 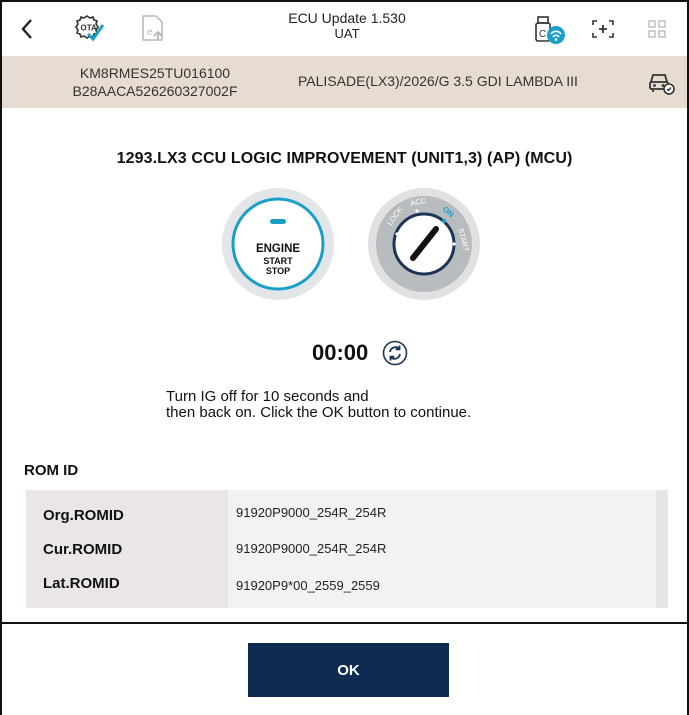 I want to click on subtitle-text: UAT, so click(x=347, y=33).